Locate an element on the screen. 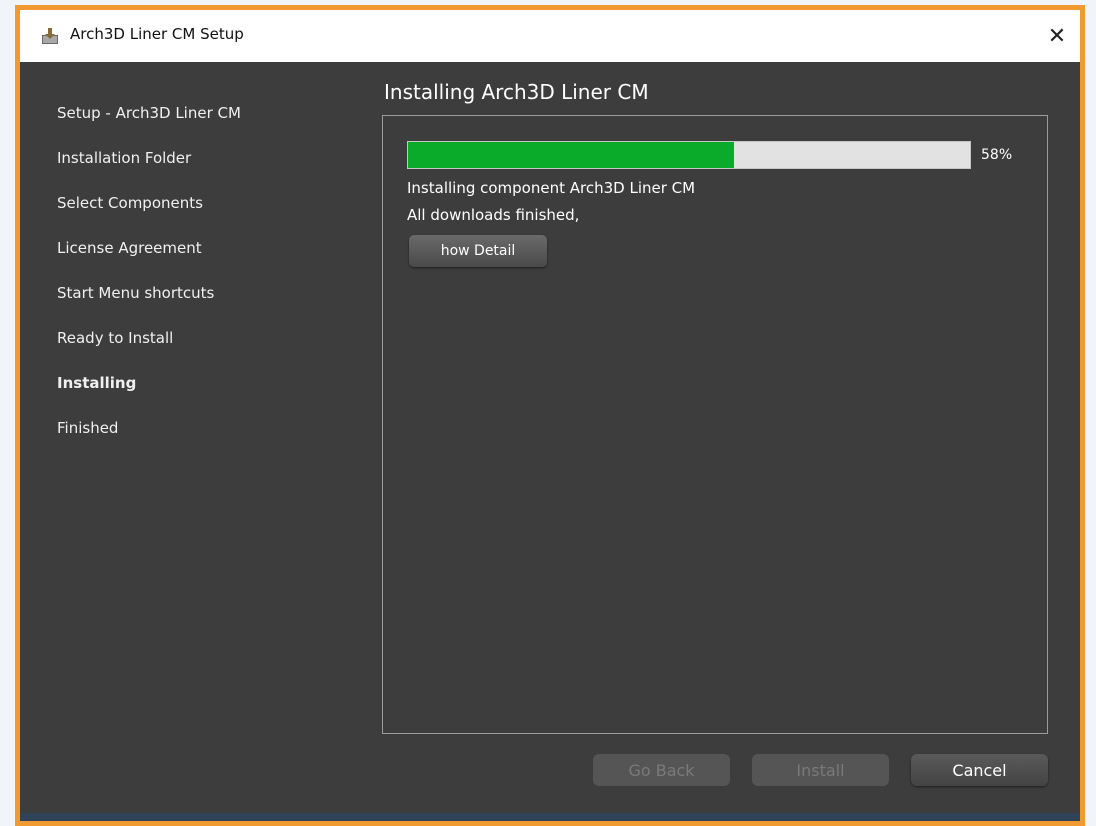 The image size is (1096, 826). sidebar-step-finished: Finished is located at coordinates (88, 428).